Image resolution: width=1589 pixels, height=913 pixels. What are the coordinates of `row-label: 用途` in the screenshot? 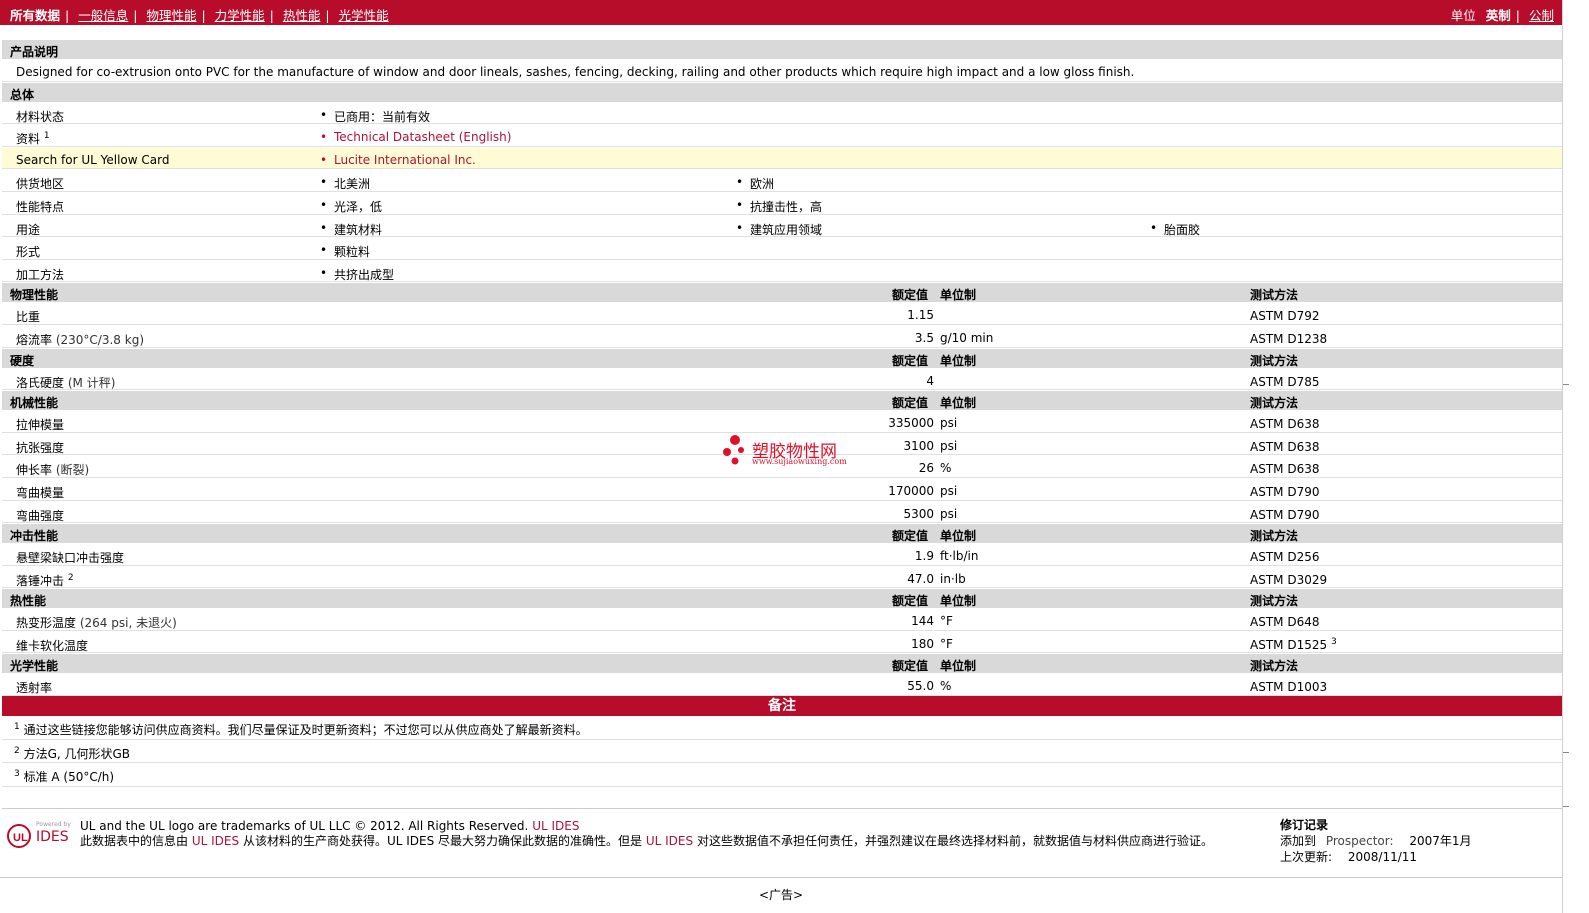 It's located at (28, 229).